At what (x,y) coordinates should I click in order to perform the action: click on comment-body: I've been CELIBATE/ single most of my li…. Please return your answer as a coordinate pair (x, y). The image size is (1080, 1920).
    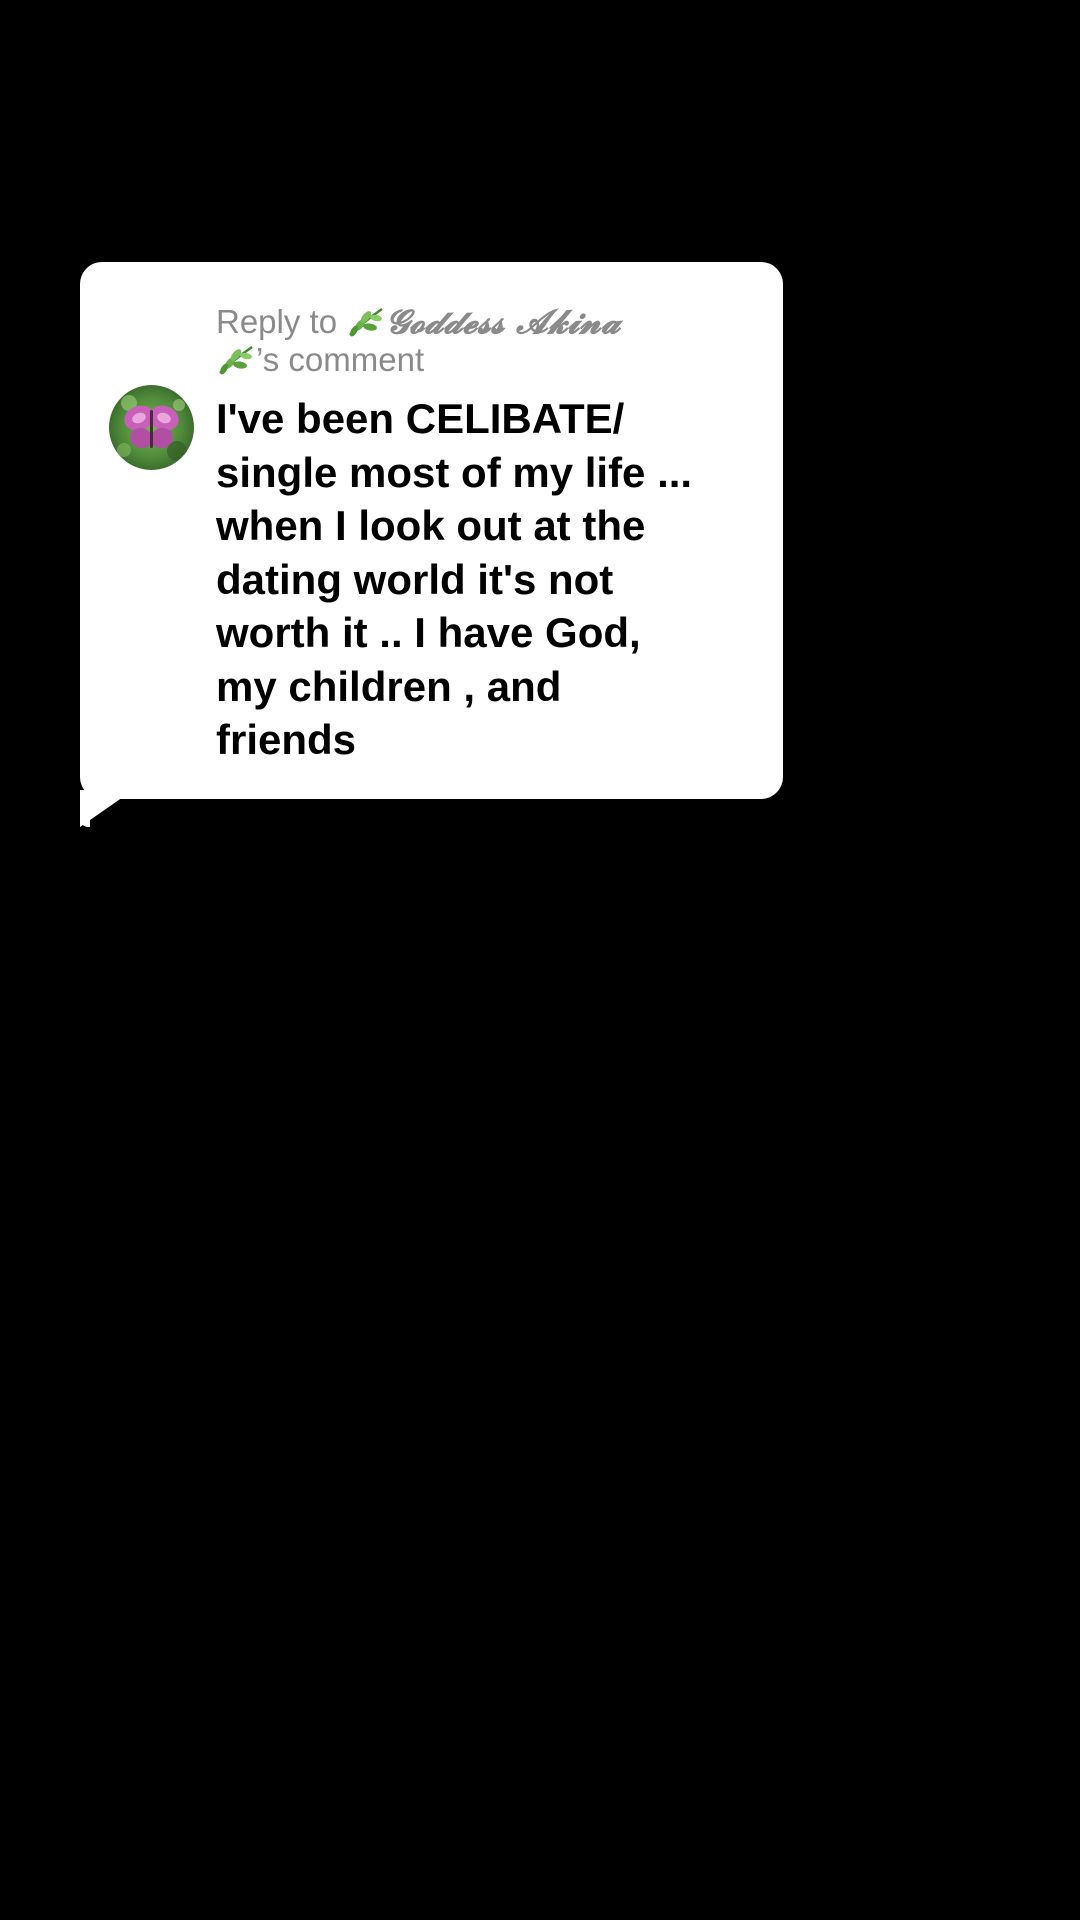
    Looking at the image, I should click on (488, 579).